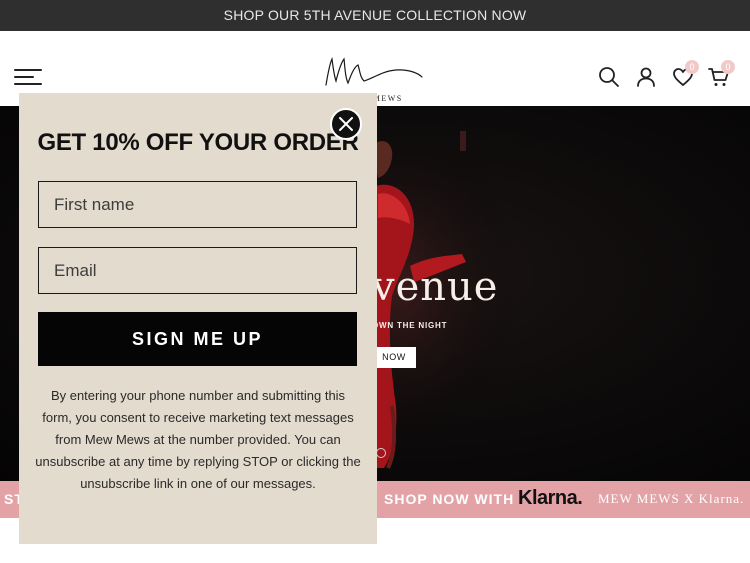 Image resolution: width=750 pixels, height=563 pixels. What do you see at coordinates (435, 287) in the screenshot?
I see `hero-title: venue` at bounding box center [435, 287].